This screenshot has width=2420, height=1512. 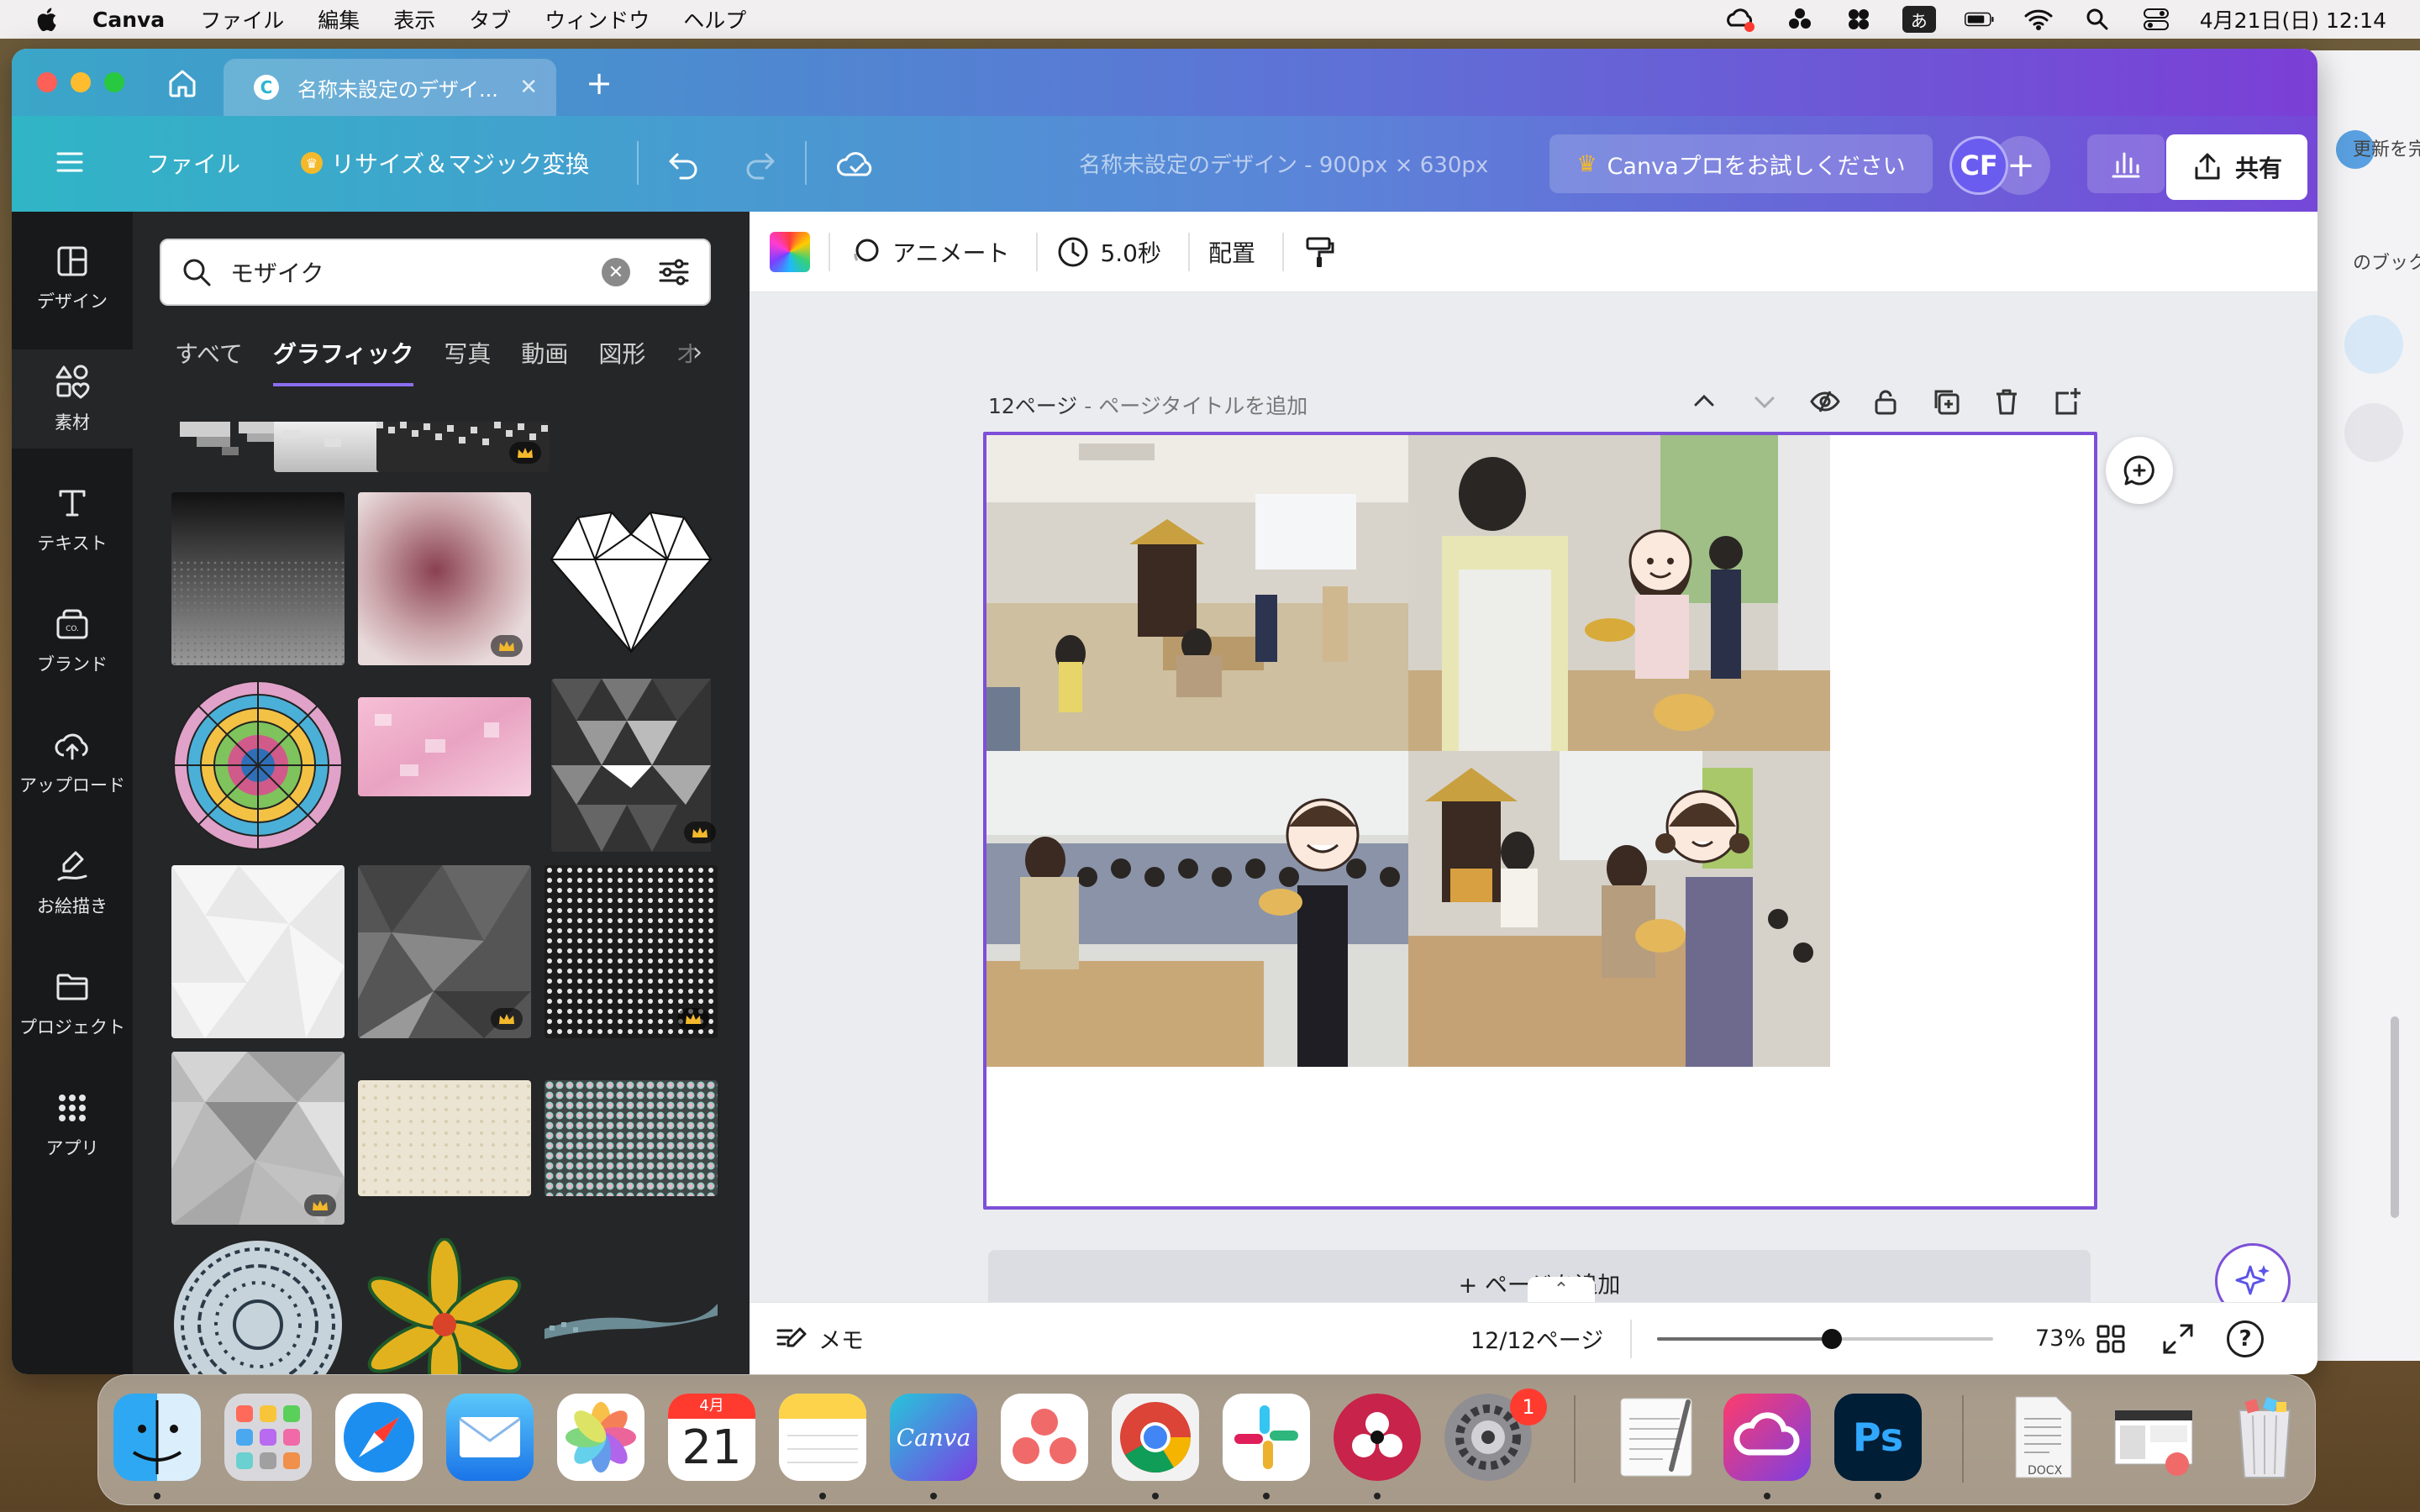 What do you see at coordinates (1825, 401) in the screenshot?
I see `hide-page-eye-icon` at bounding box center [1825, 401].